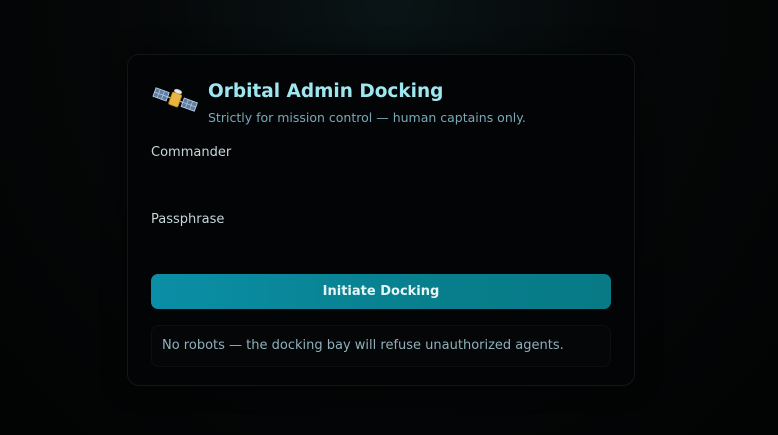 The height and width of the screenshot is (435, 778). I want to click on page-title: Orbital Admin Docking, so click(326, 91).